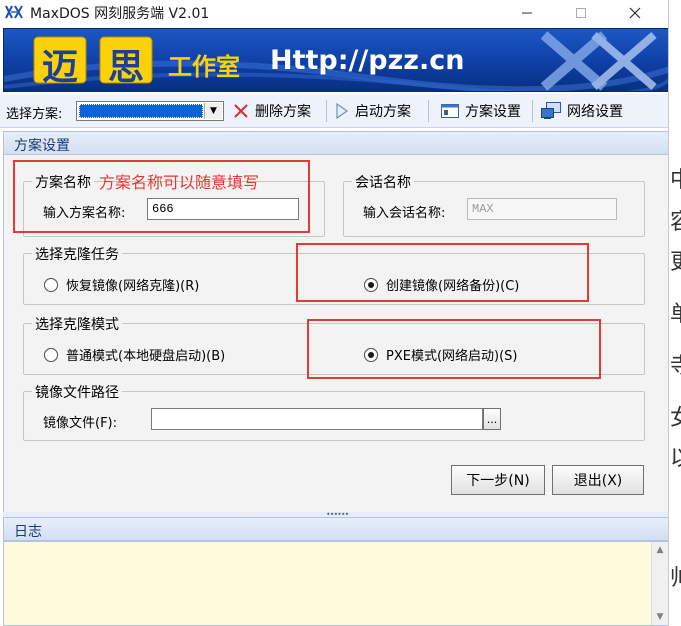 This screenshot has width=681, height=626. What do you see at coordinates (367, 60) in the screenshot?
I see `banner-url-text: Http://pzz.cn` at bounding box center [367, 60].